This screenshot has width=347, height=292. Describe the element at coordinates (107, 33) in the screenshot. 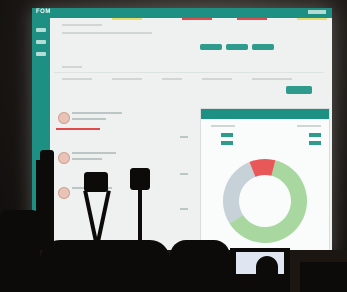

I see `page-subheading` at that location.